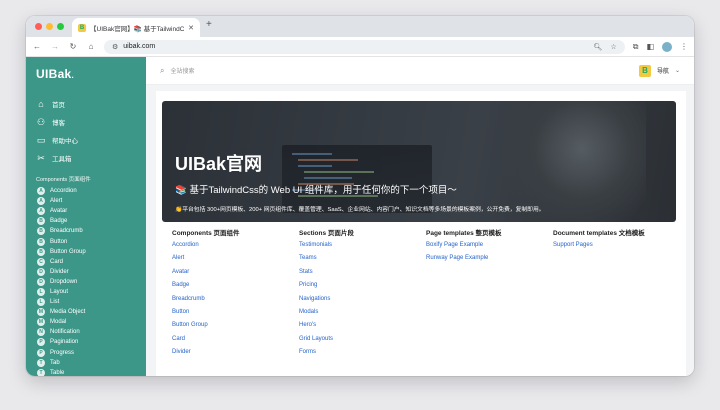  I want to click on link-support-pages: Support Pages, so click(616, 248).